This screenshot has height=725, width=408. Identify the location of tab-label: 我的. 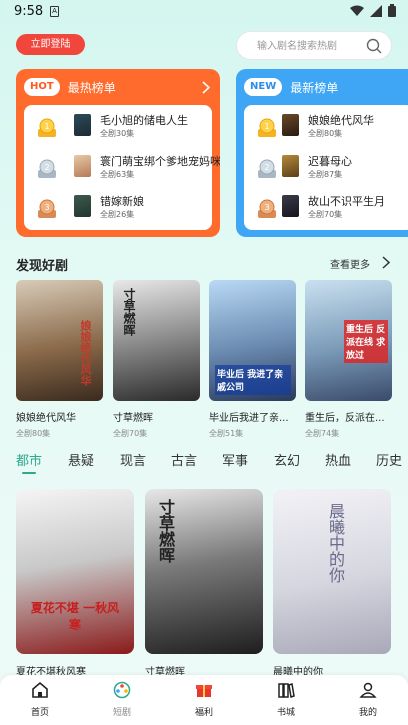
(367, 713).